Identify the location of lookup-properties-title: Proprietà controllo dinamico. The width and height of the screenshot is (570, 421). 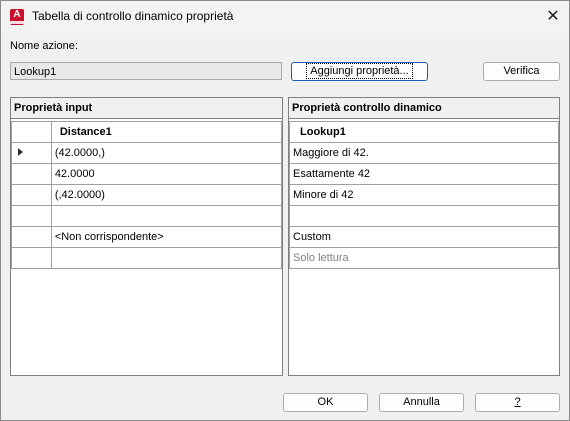
(424, 108).